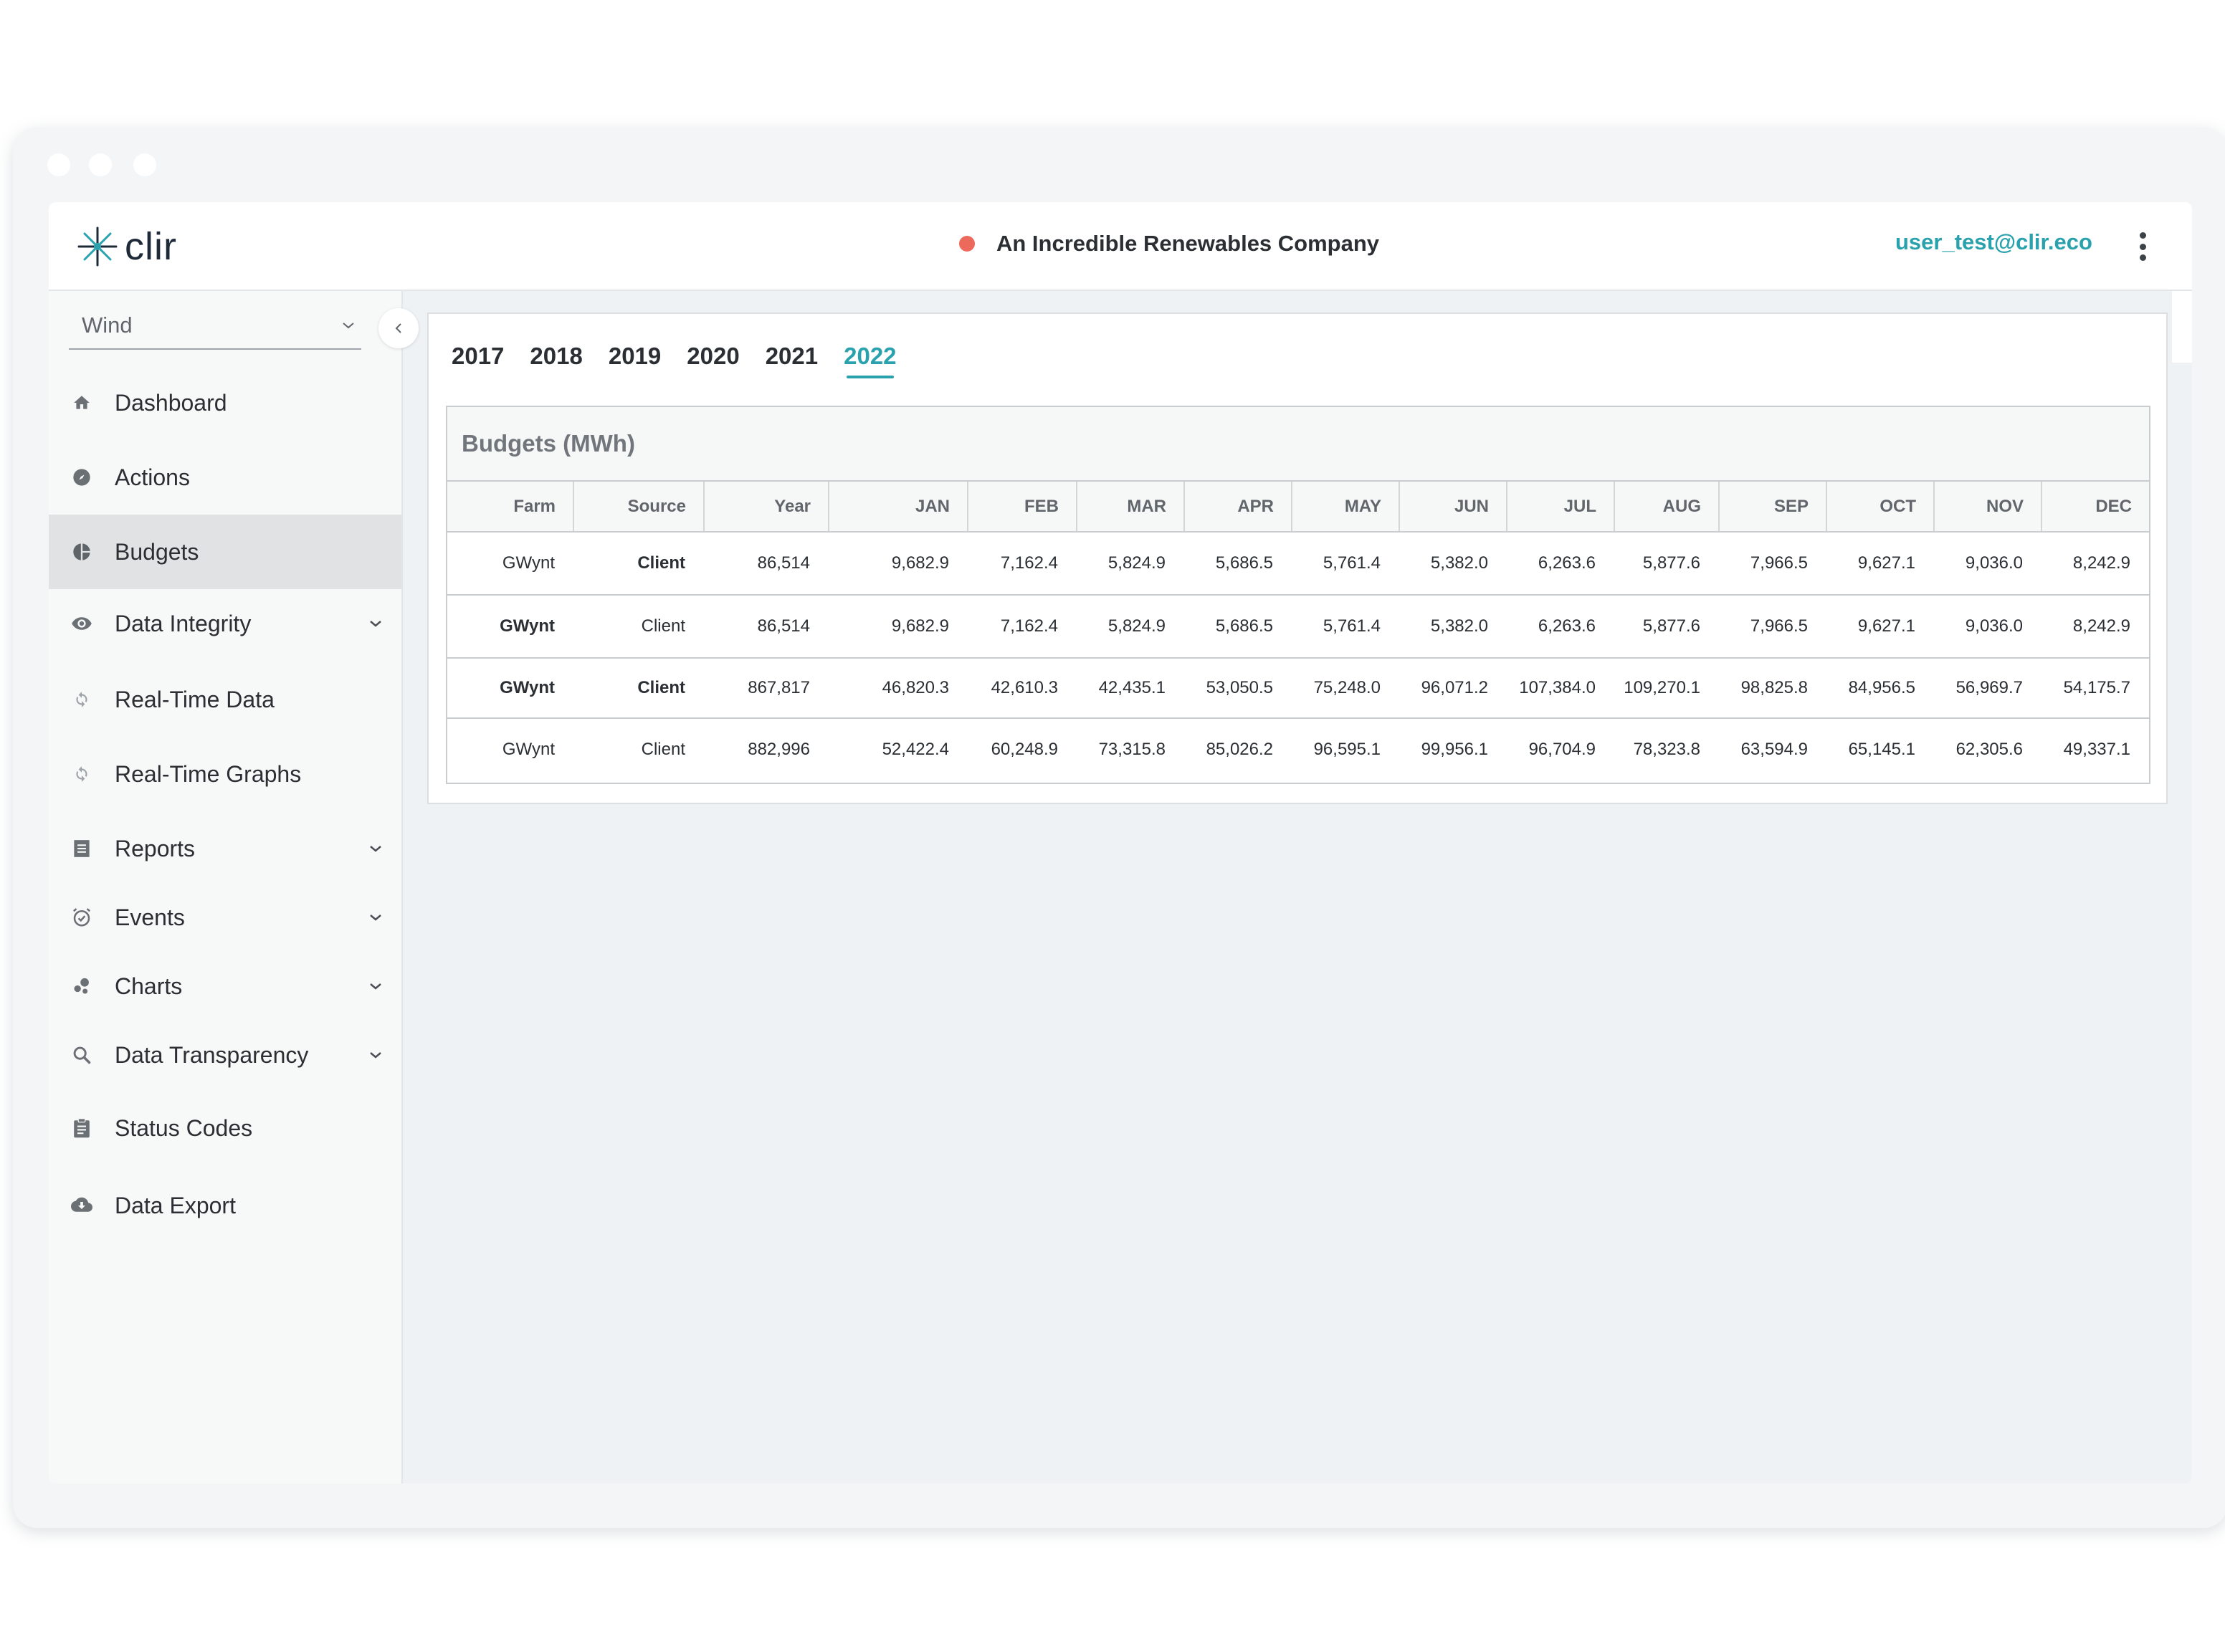  What do you see at coordinates (215, 326) in the screenshot?
I see `asset-type-select: Wind` at bounding box center [215, 326].